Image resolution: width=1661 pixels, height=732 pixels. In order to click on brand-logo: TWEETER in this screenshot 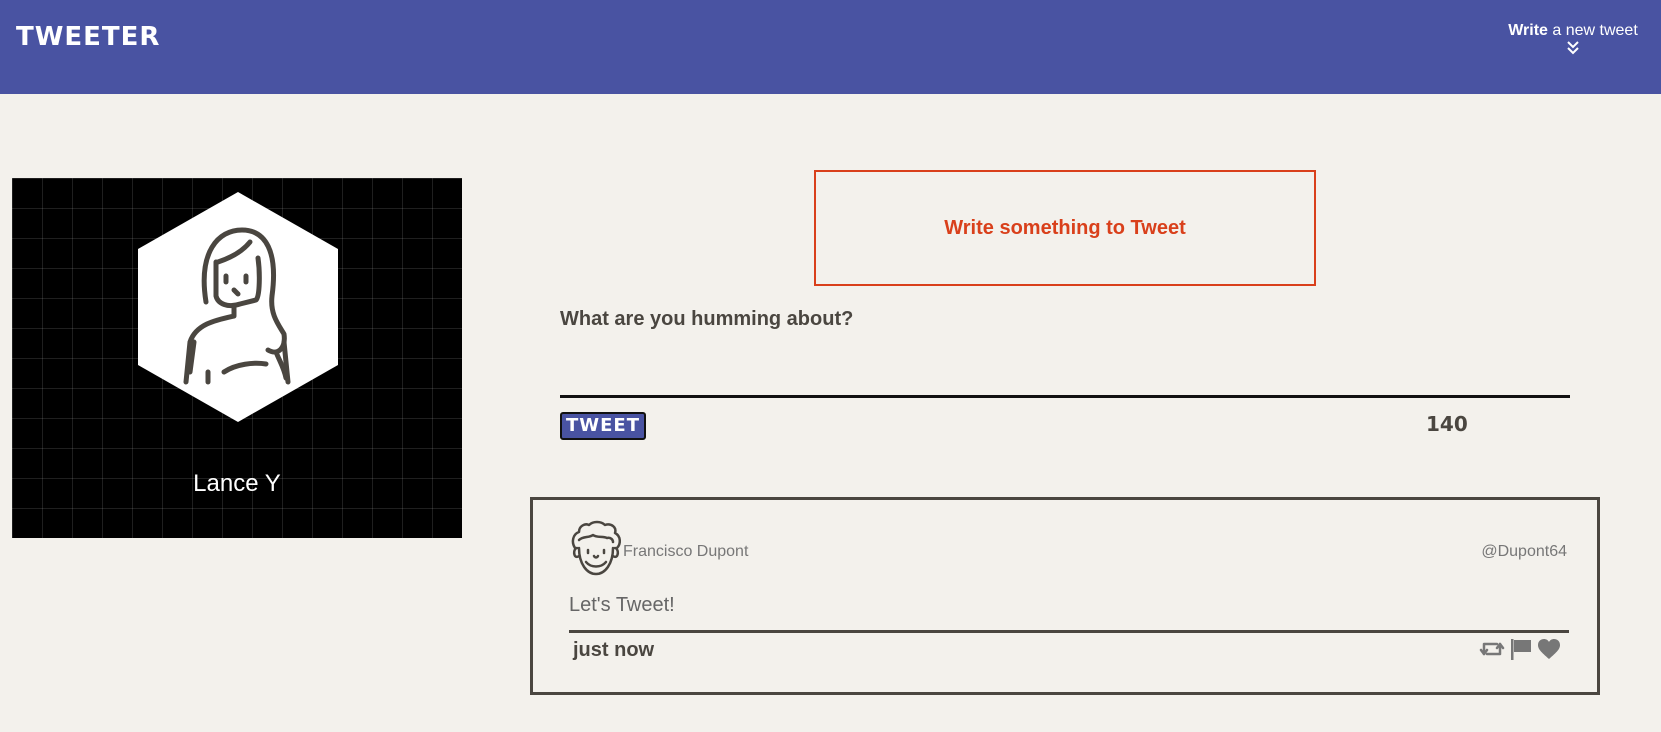, I will do `click(88, 37)`.